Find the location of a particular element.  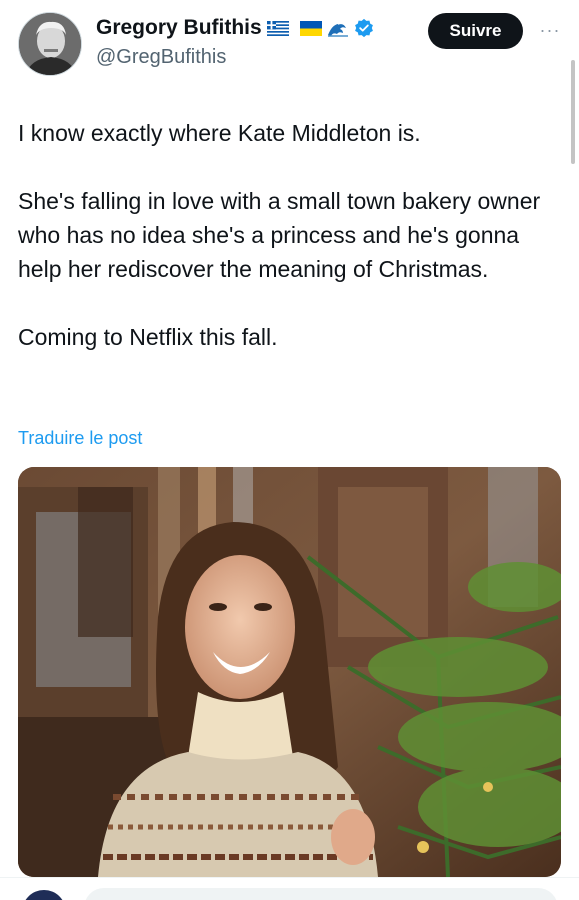

author-handle: @GregBufithis is located at coordinates (161, 57).